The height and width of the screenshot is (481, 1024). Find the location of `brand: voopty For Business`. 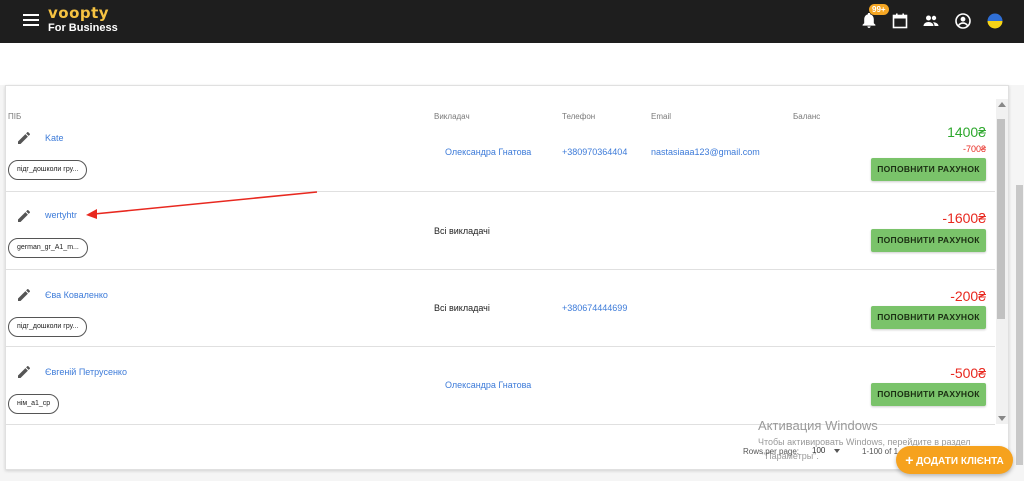

brand: voopty For Business is located at coordinates (83, 19).